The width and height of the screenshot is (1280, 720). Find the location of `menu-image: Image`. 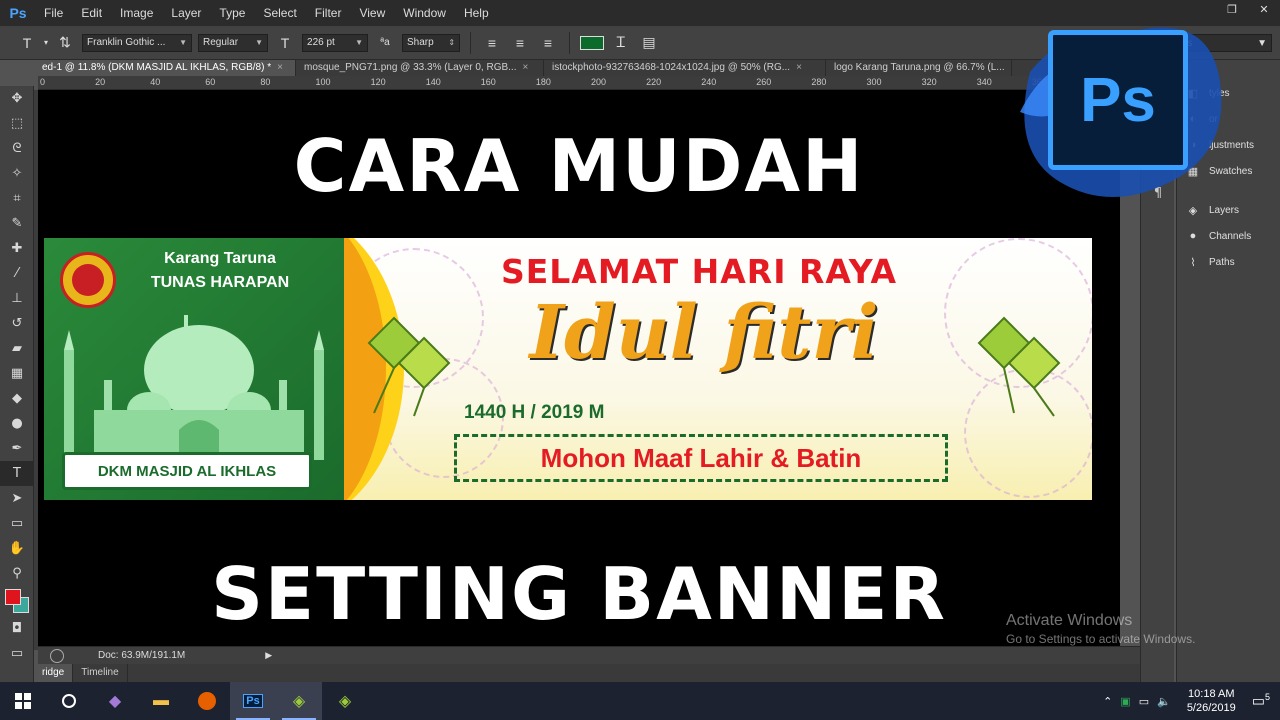

menu-image: Image is located at coordinates (137, 13).